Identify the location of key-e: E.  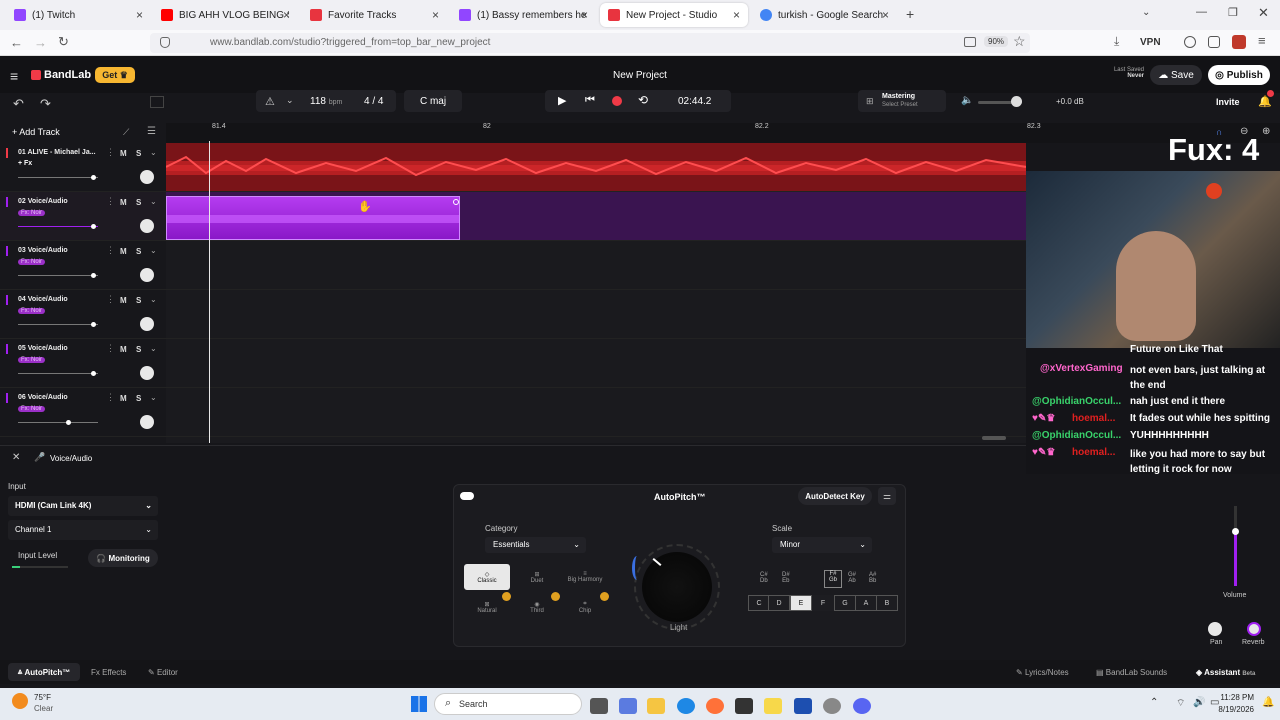
(801, 603).